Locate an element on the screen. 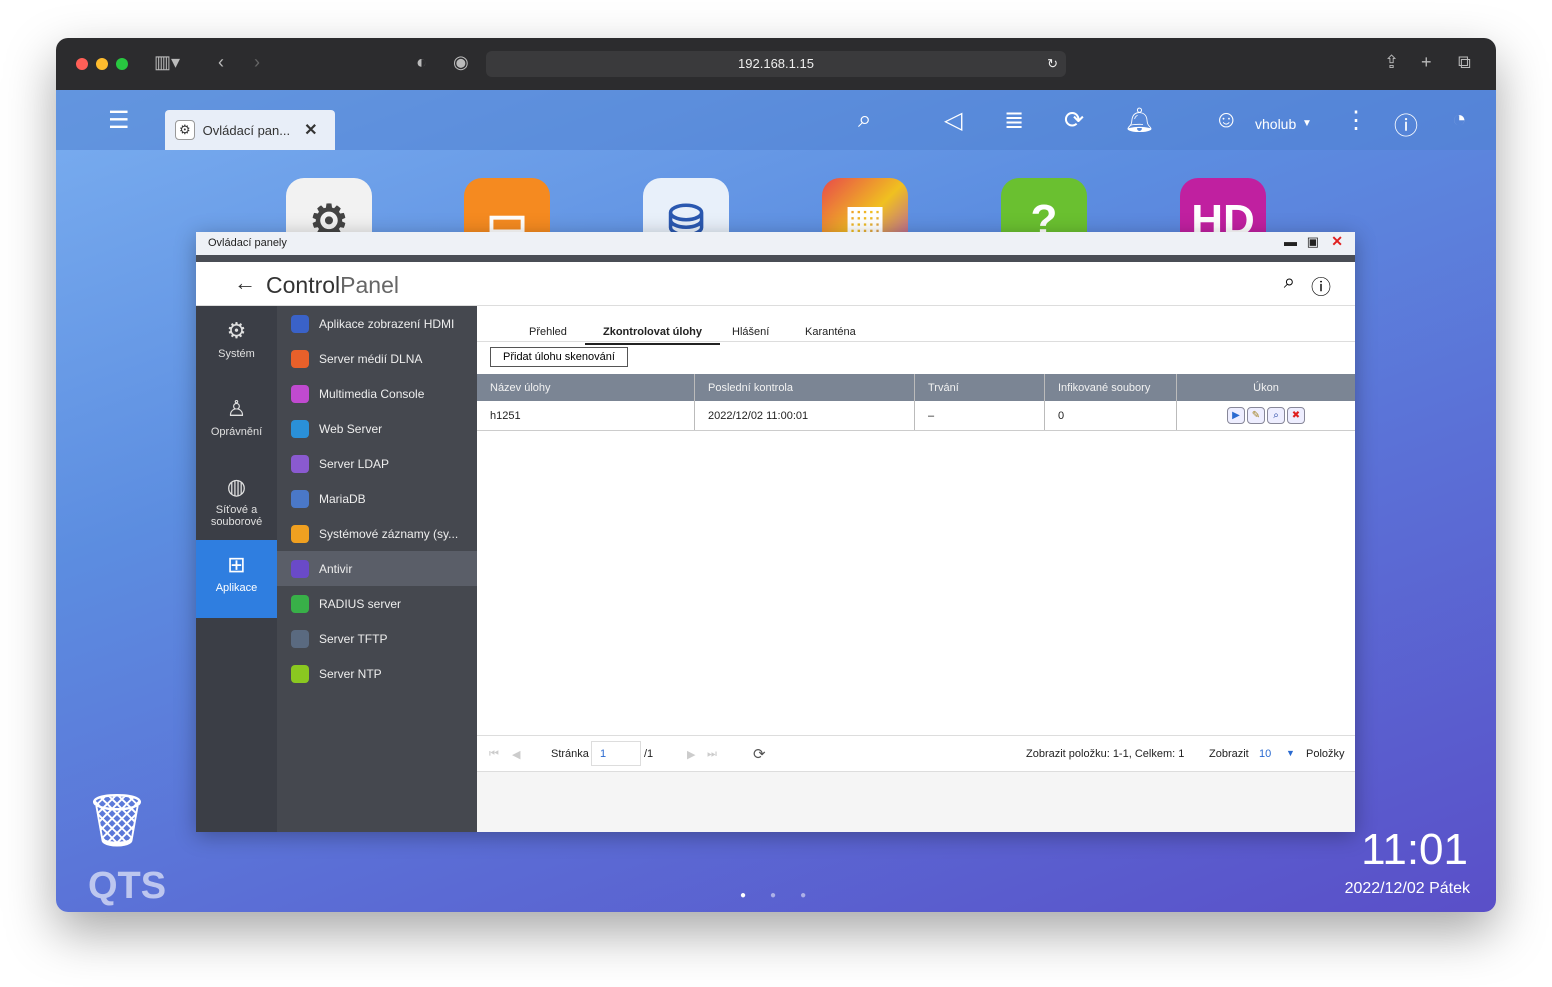  extension-icon: ◉ is located at coordinates (461, 62).